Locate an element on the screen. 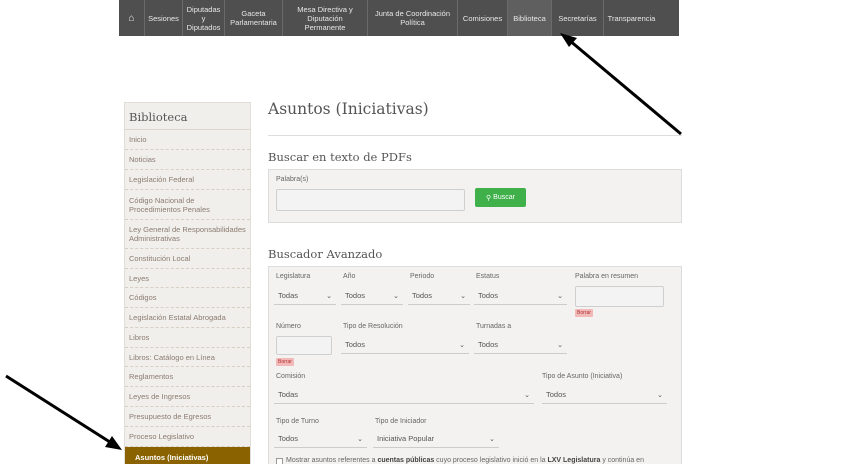  arrow-to-biblioteca is located at coordinates (621, 84).